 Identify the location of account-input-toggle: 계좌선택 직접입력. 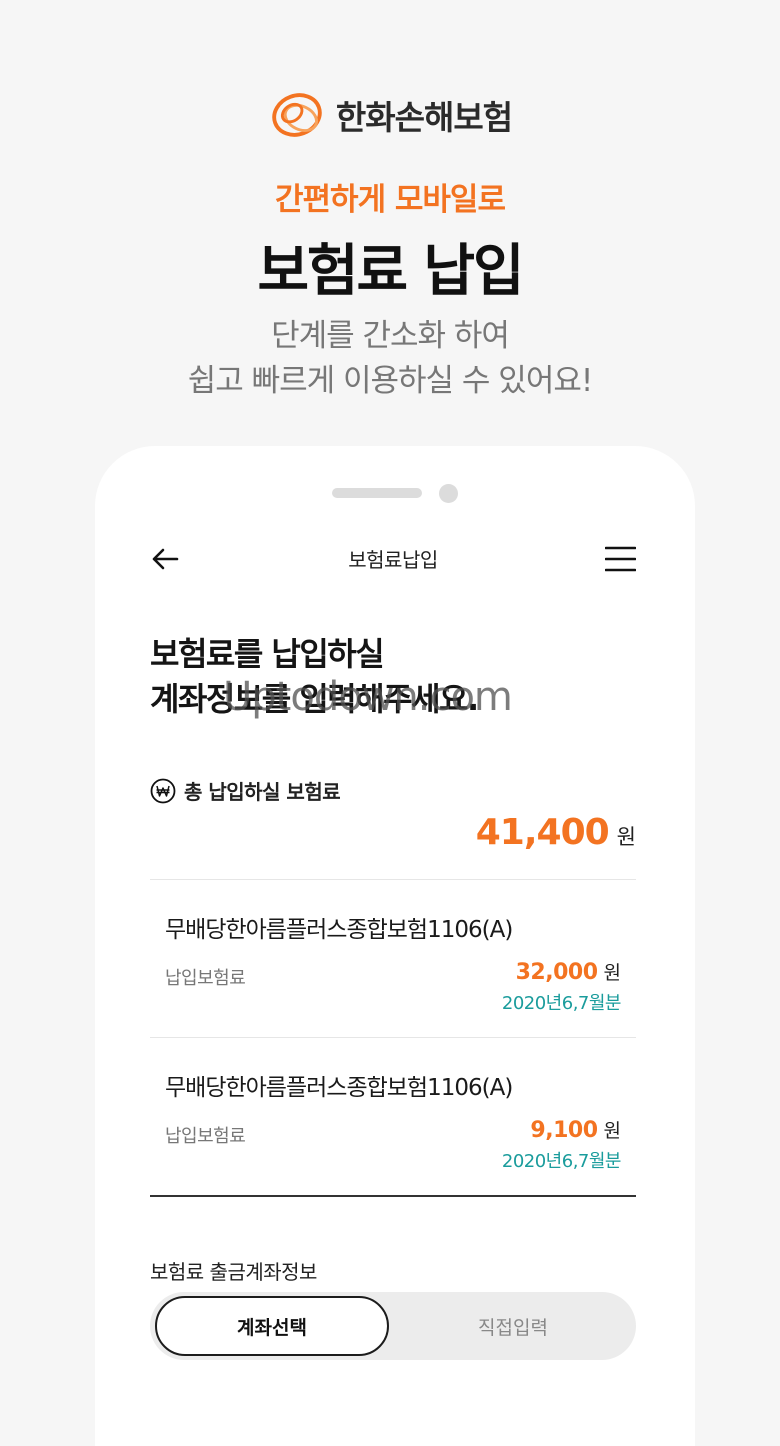
(393, 1326).